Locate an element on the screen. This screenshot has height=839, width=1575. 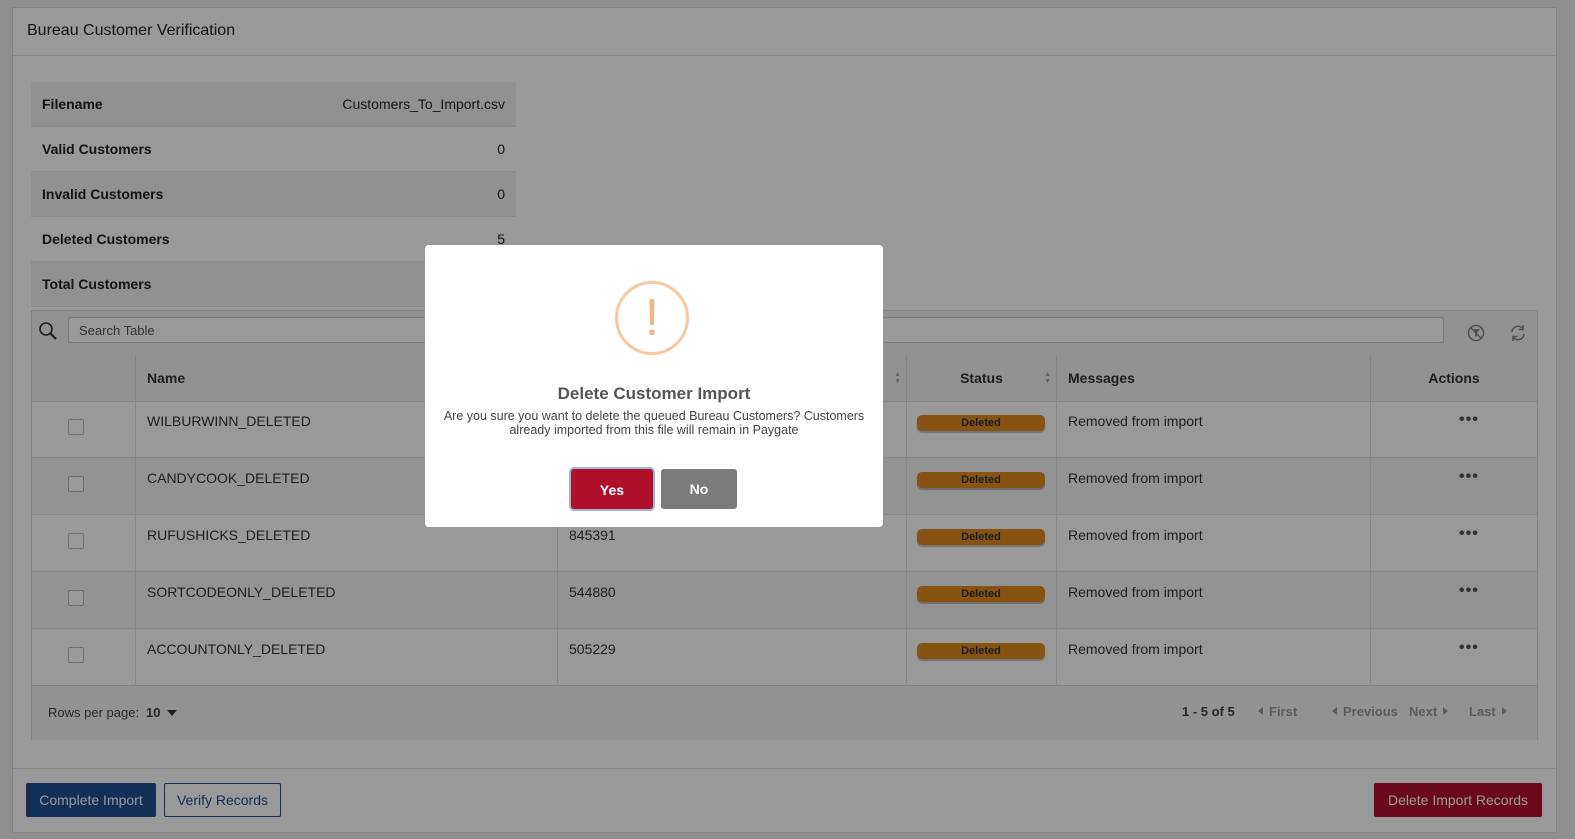
dialog-title: Delete Customer Import is located at coordinates (654, 393).